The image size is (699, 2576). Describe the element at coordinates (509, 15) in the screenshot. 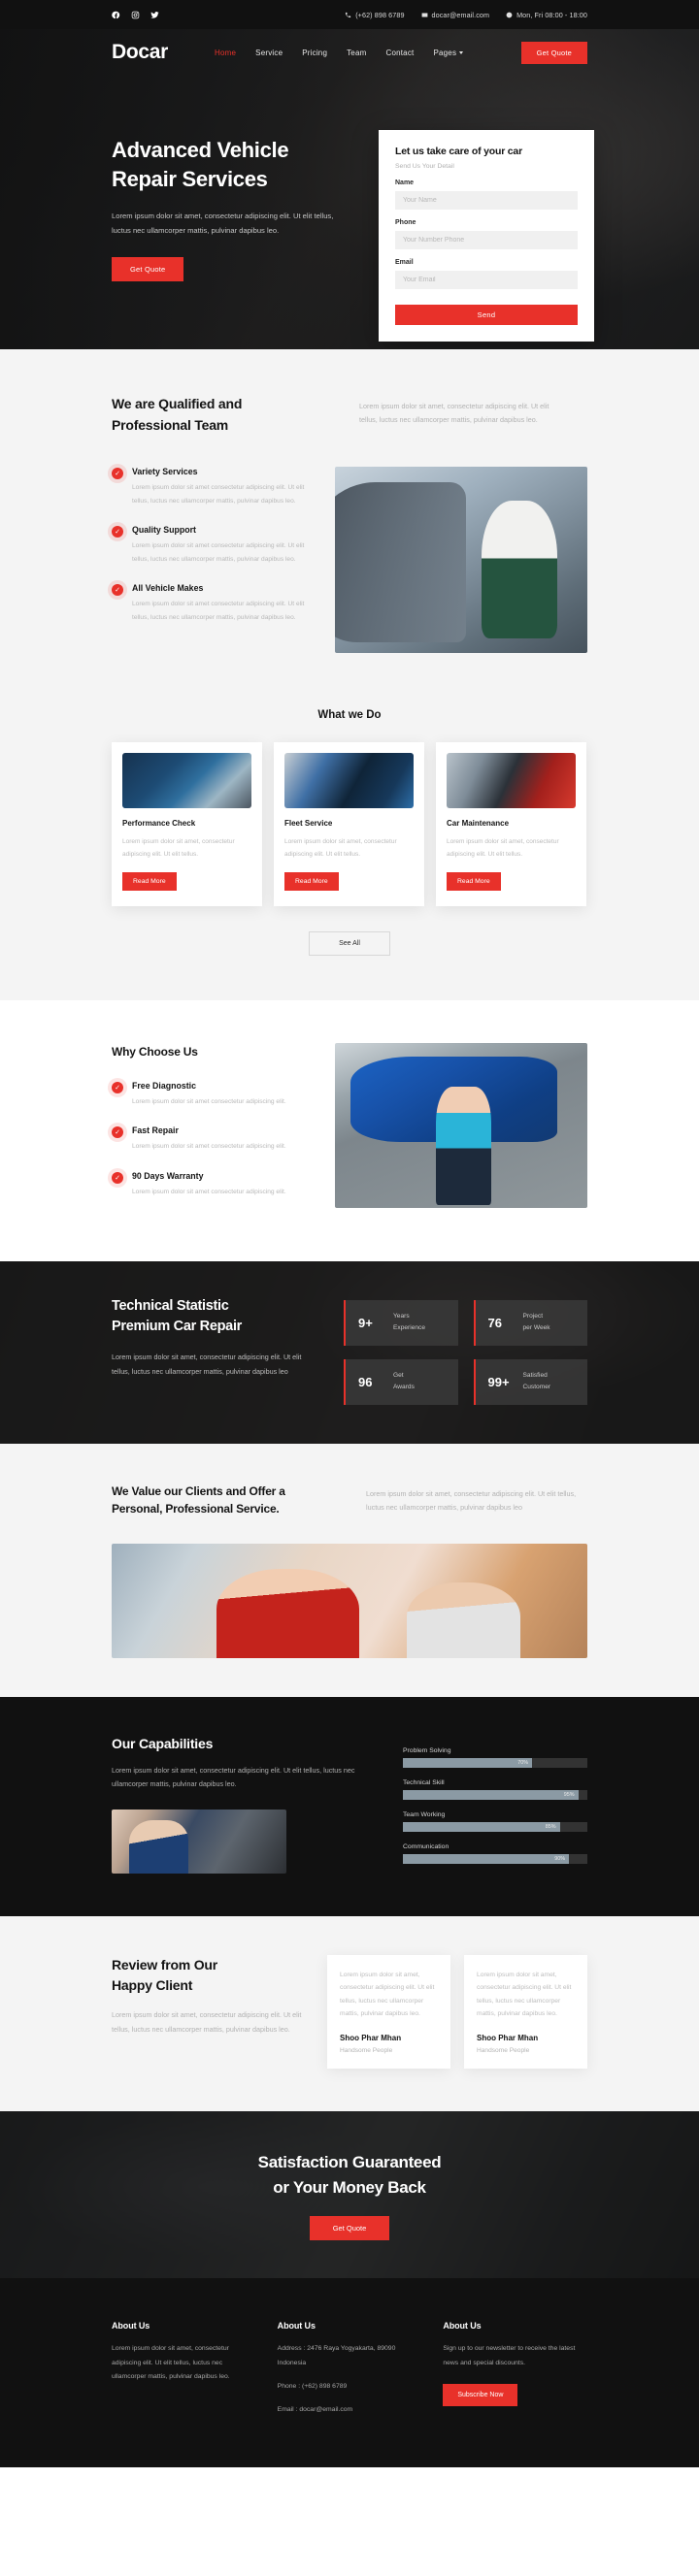

I see `clock-icon` at that location.